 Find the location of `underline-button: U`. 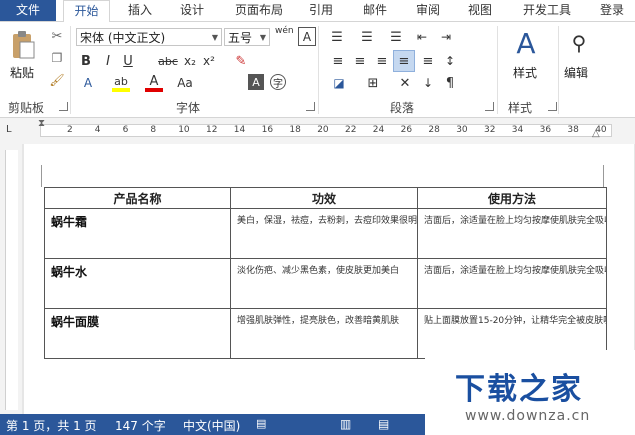

underline-button: U is located at coordinates (128, 61).